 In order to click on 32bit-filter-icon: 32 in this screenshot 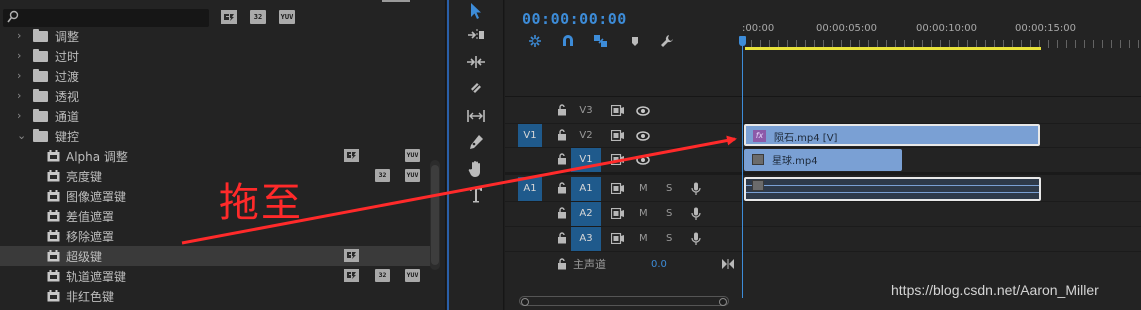, I will do `click(258, 17)`.